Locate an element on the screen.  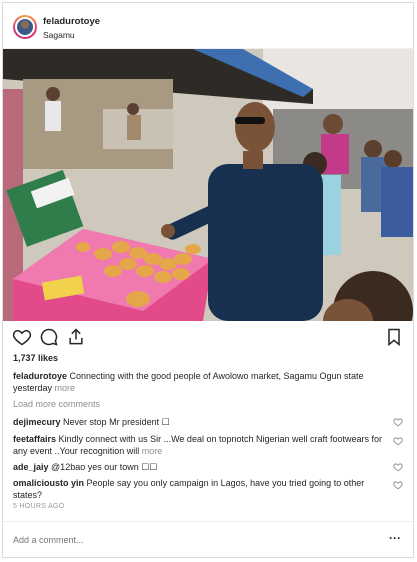
like-count: 1,737 likes is located at coordinates (35, 358).